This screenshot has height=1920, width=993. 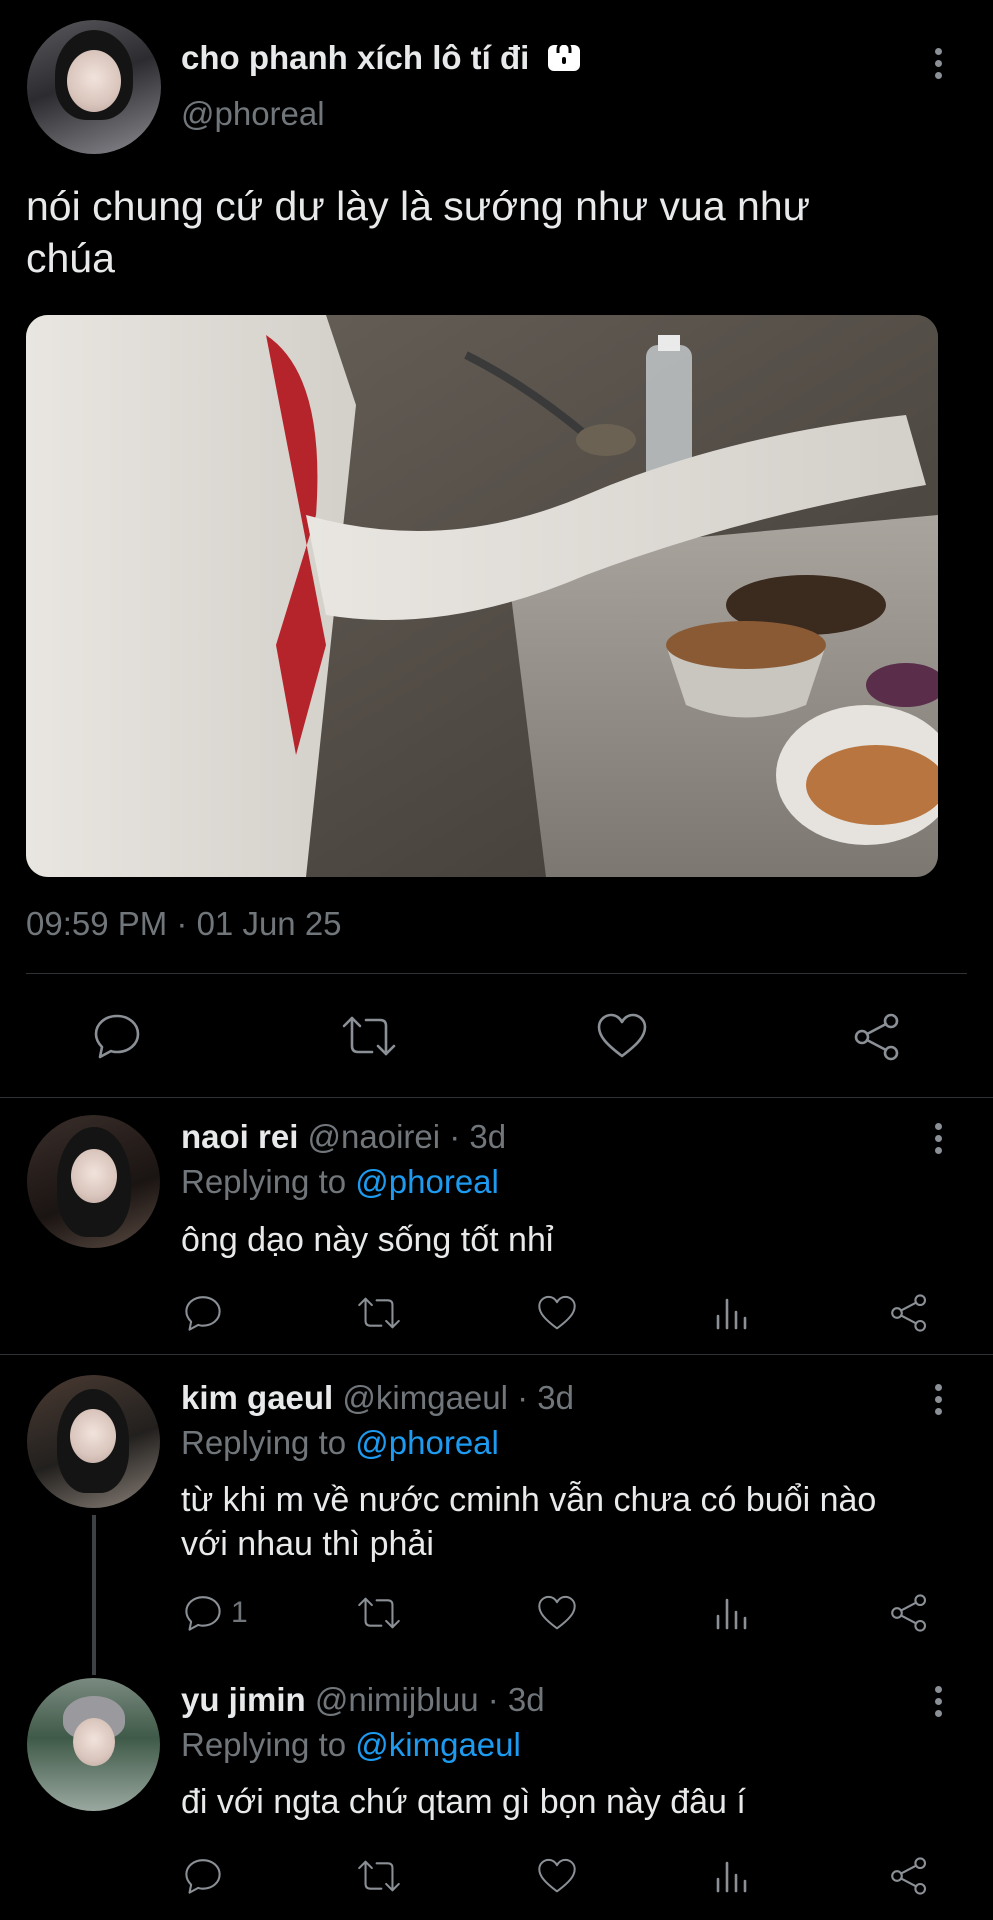 What do you see at coordinates (307, 1544) in the screenshot?
I see `reply-text-line: với nhau thì phải` at bounding box center [307, 1544].